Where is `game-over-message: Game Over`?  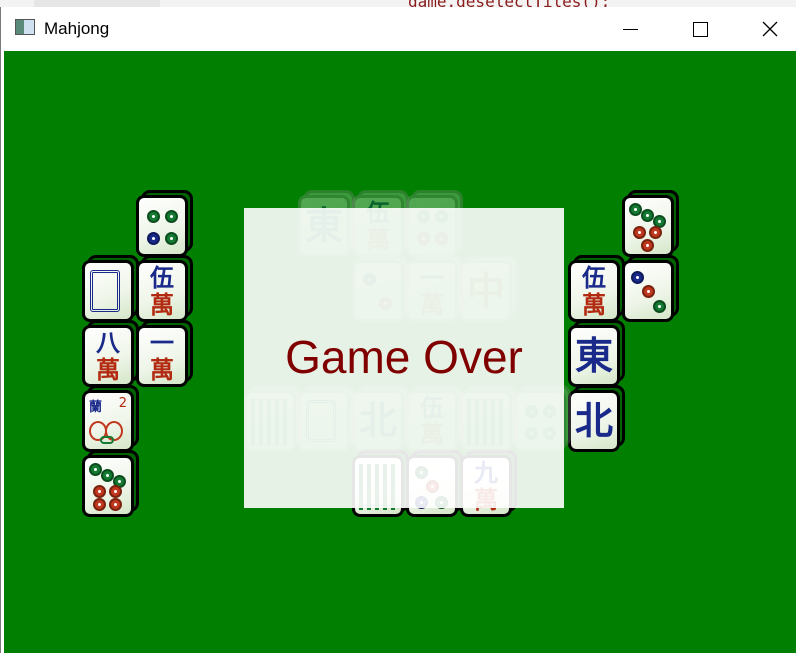 game-over-message: Game Over is located at coordinates (404, 357).